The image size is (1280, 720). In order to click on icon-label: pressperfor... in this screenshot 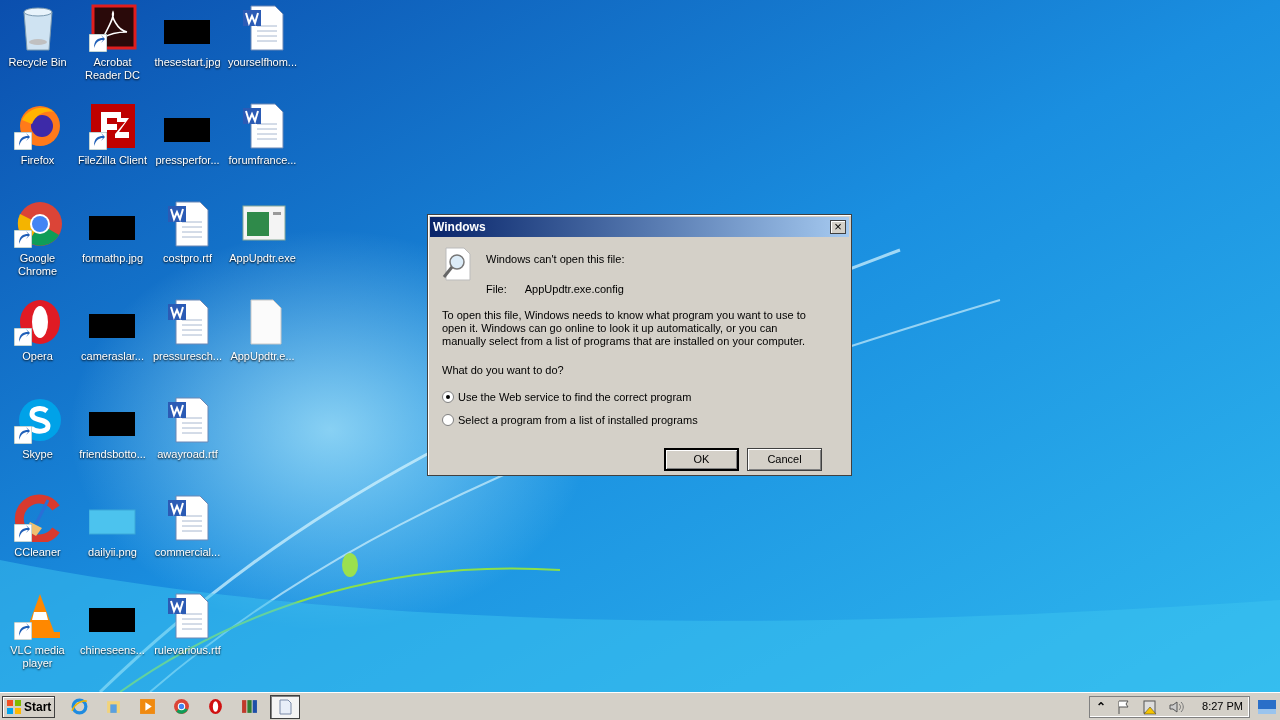, I will do `click(187, 160)`.